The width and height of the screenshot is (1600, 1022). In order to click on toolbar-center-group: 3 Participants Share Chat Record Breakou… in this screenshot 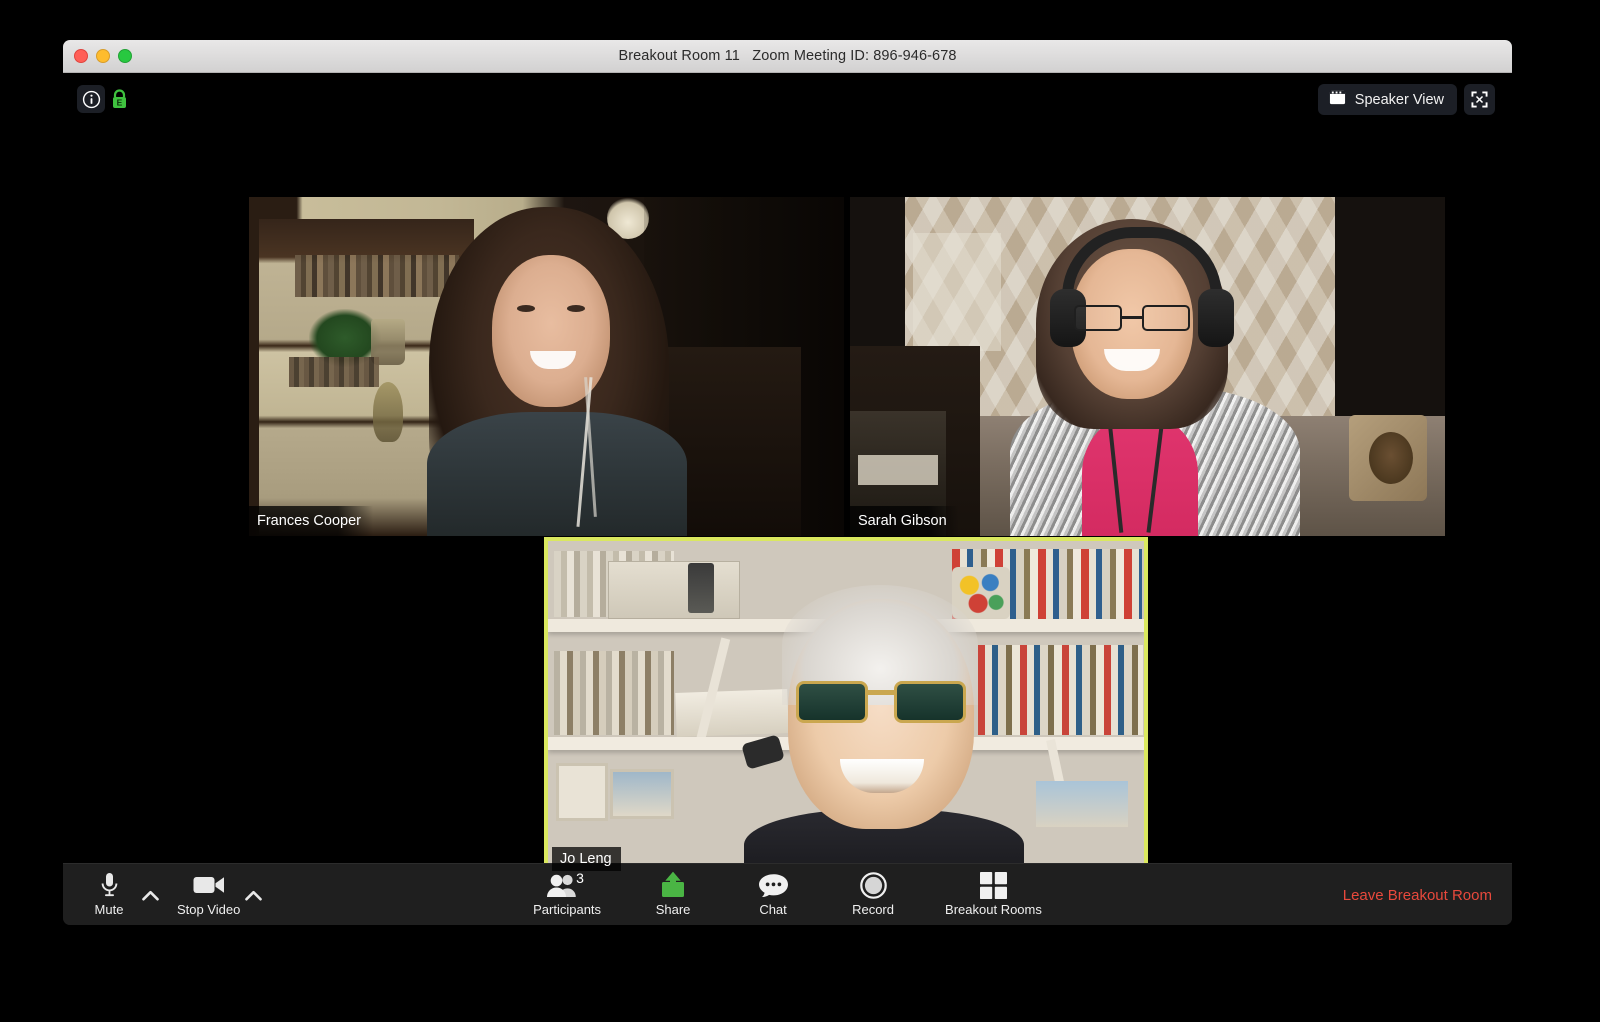, I will do `click(787, 894)`.